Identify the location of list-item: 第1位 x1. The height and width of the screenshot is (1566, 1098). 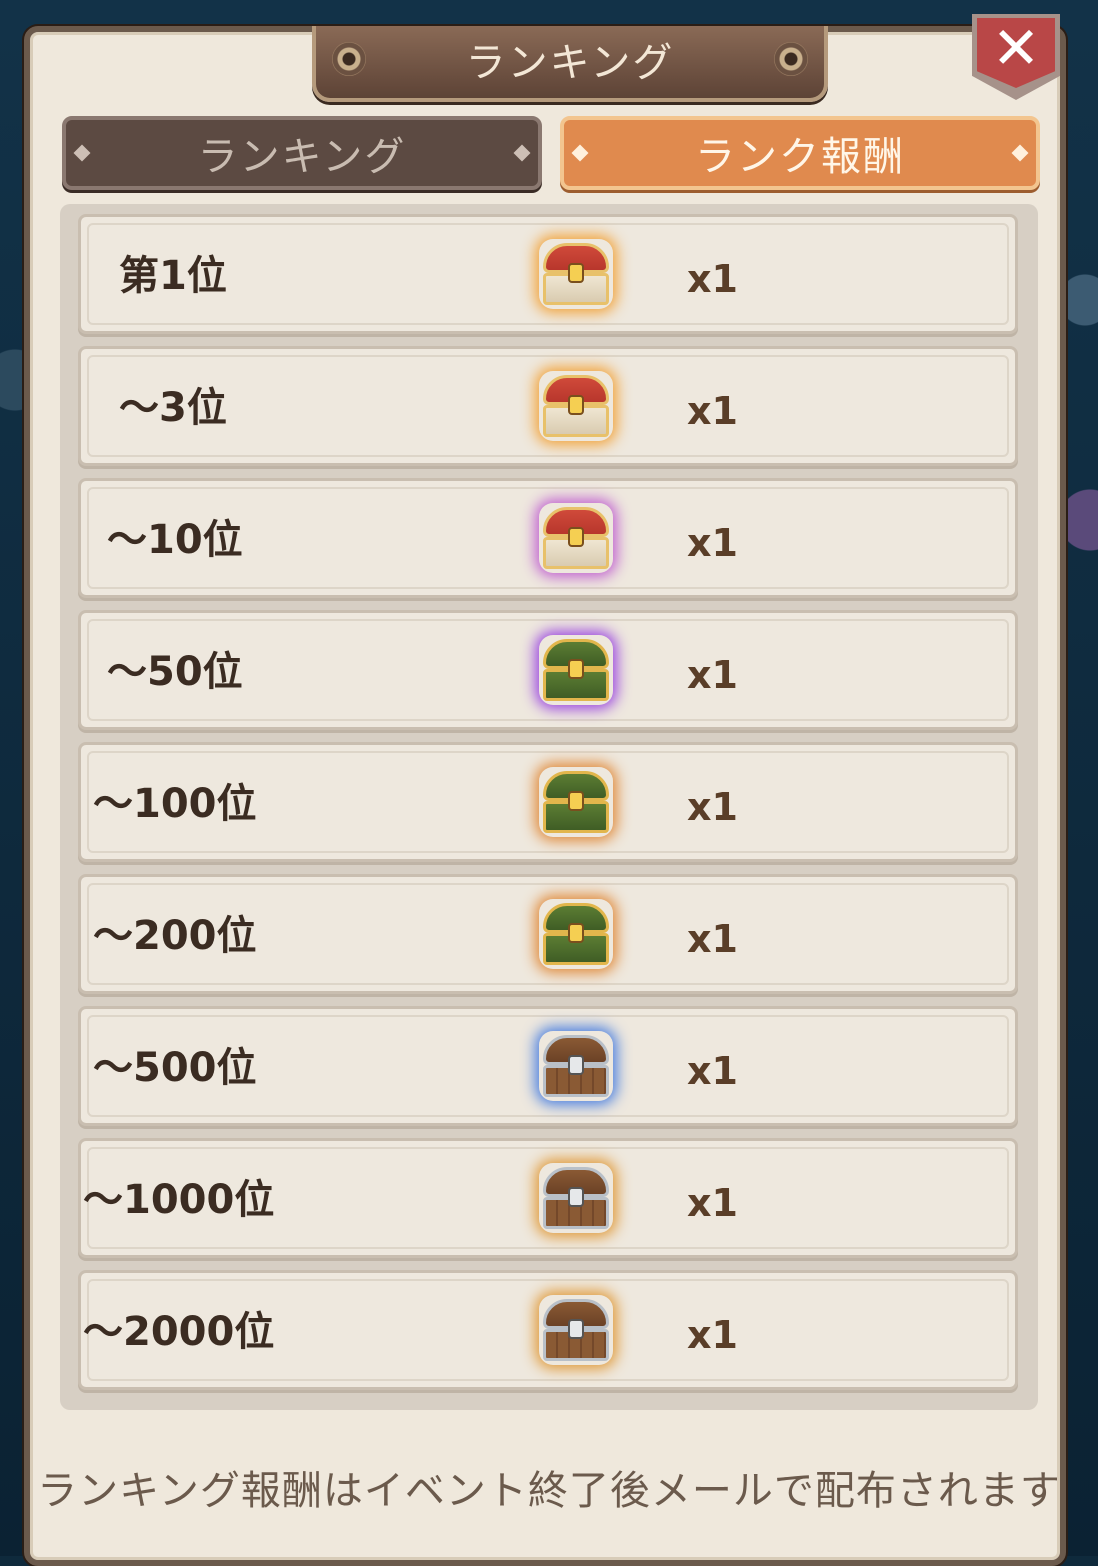
(548, 274).